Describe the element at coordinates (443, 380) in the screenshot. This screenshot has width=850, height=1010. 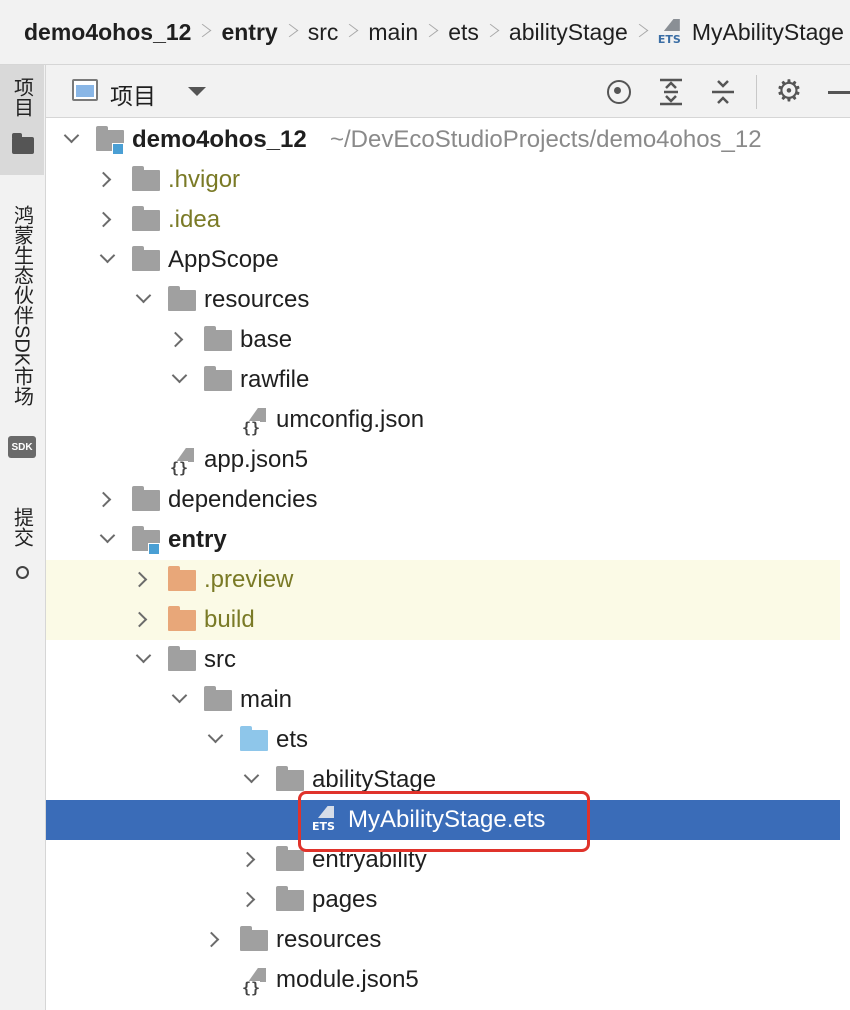
I see `tree-item-rawfile: rawfile` at that location.